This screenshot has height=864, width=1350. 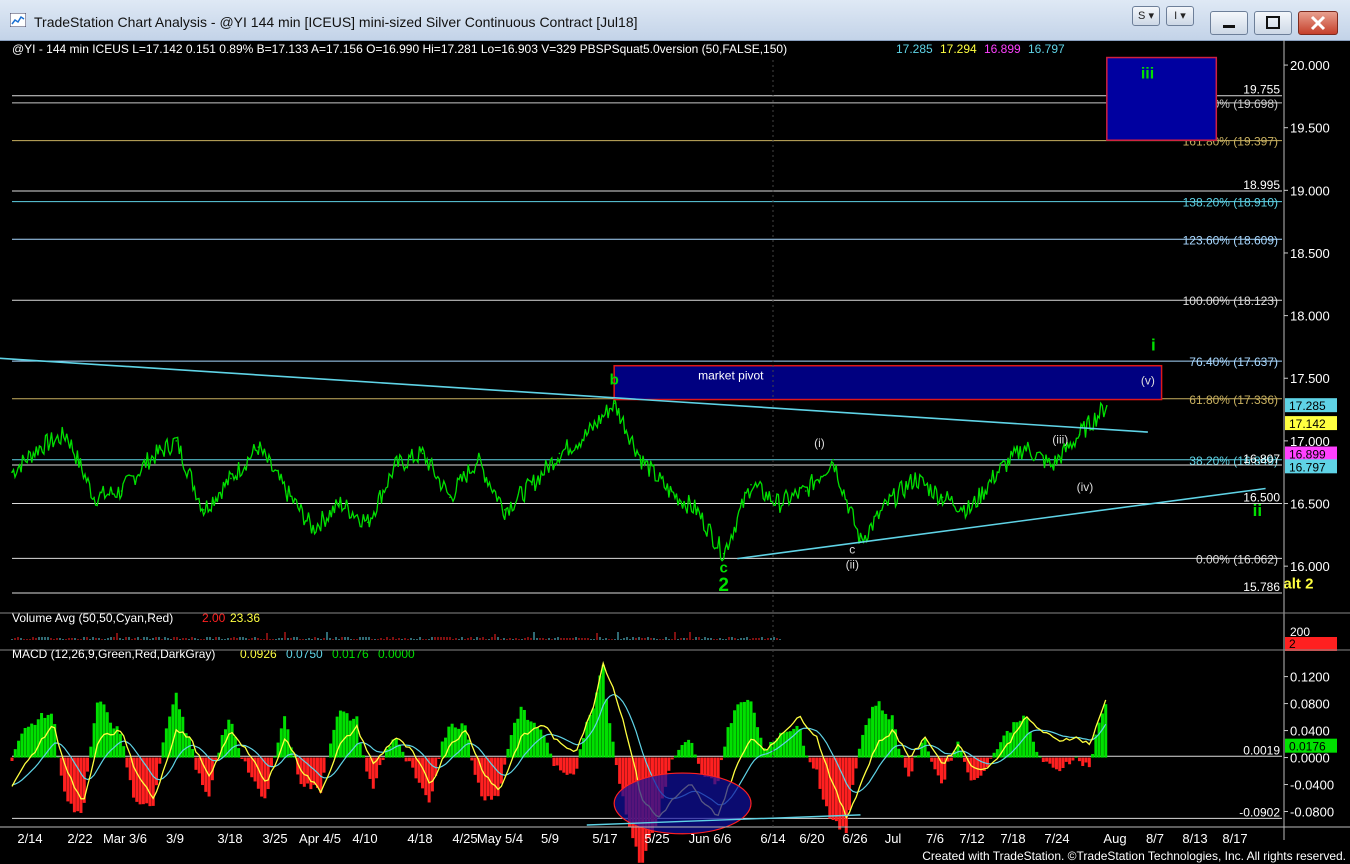 What do you see at coordinates (1310, 566) in the screenshot?
I see `y-tick-label: 16.000` at bounding box center [1310, 566].